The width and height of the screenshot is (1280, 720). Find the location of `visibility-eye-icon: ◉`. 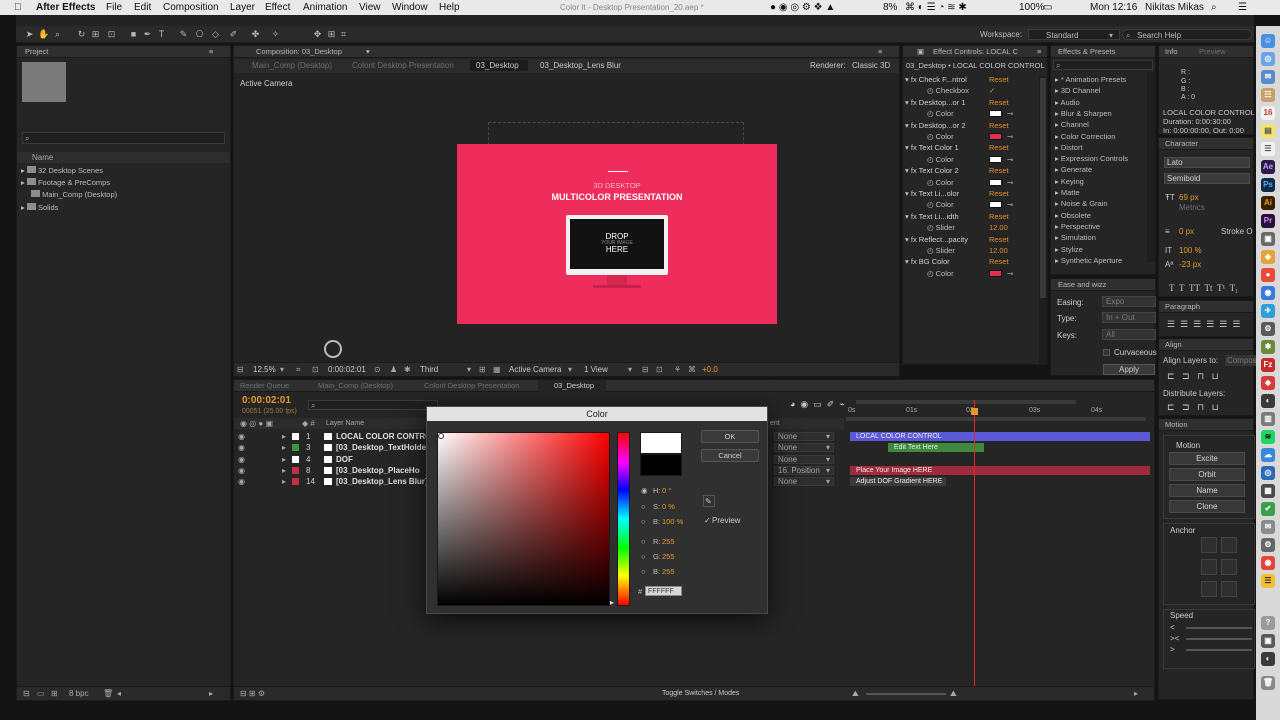

visibility-eye-icon: ◉ is located at coordinates (241, 436).